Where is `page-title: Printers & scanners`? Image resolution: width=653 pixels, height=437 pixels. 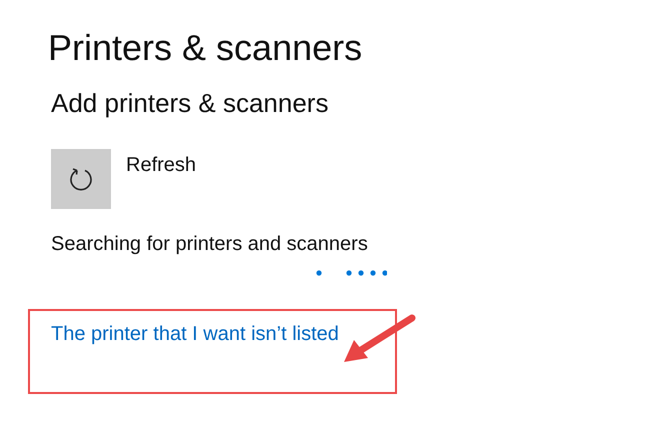 page-title: Printers & scanners is located at coordinates (206, 48).